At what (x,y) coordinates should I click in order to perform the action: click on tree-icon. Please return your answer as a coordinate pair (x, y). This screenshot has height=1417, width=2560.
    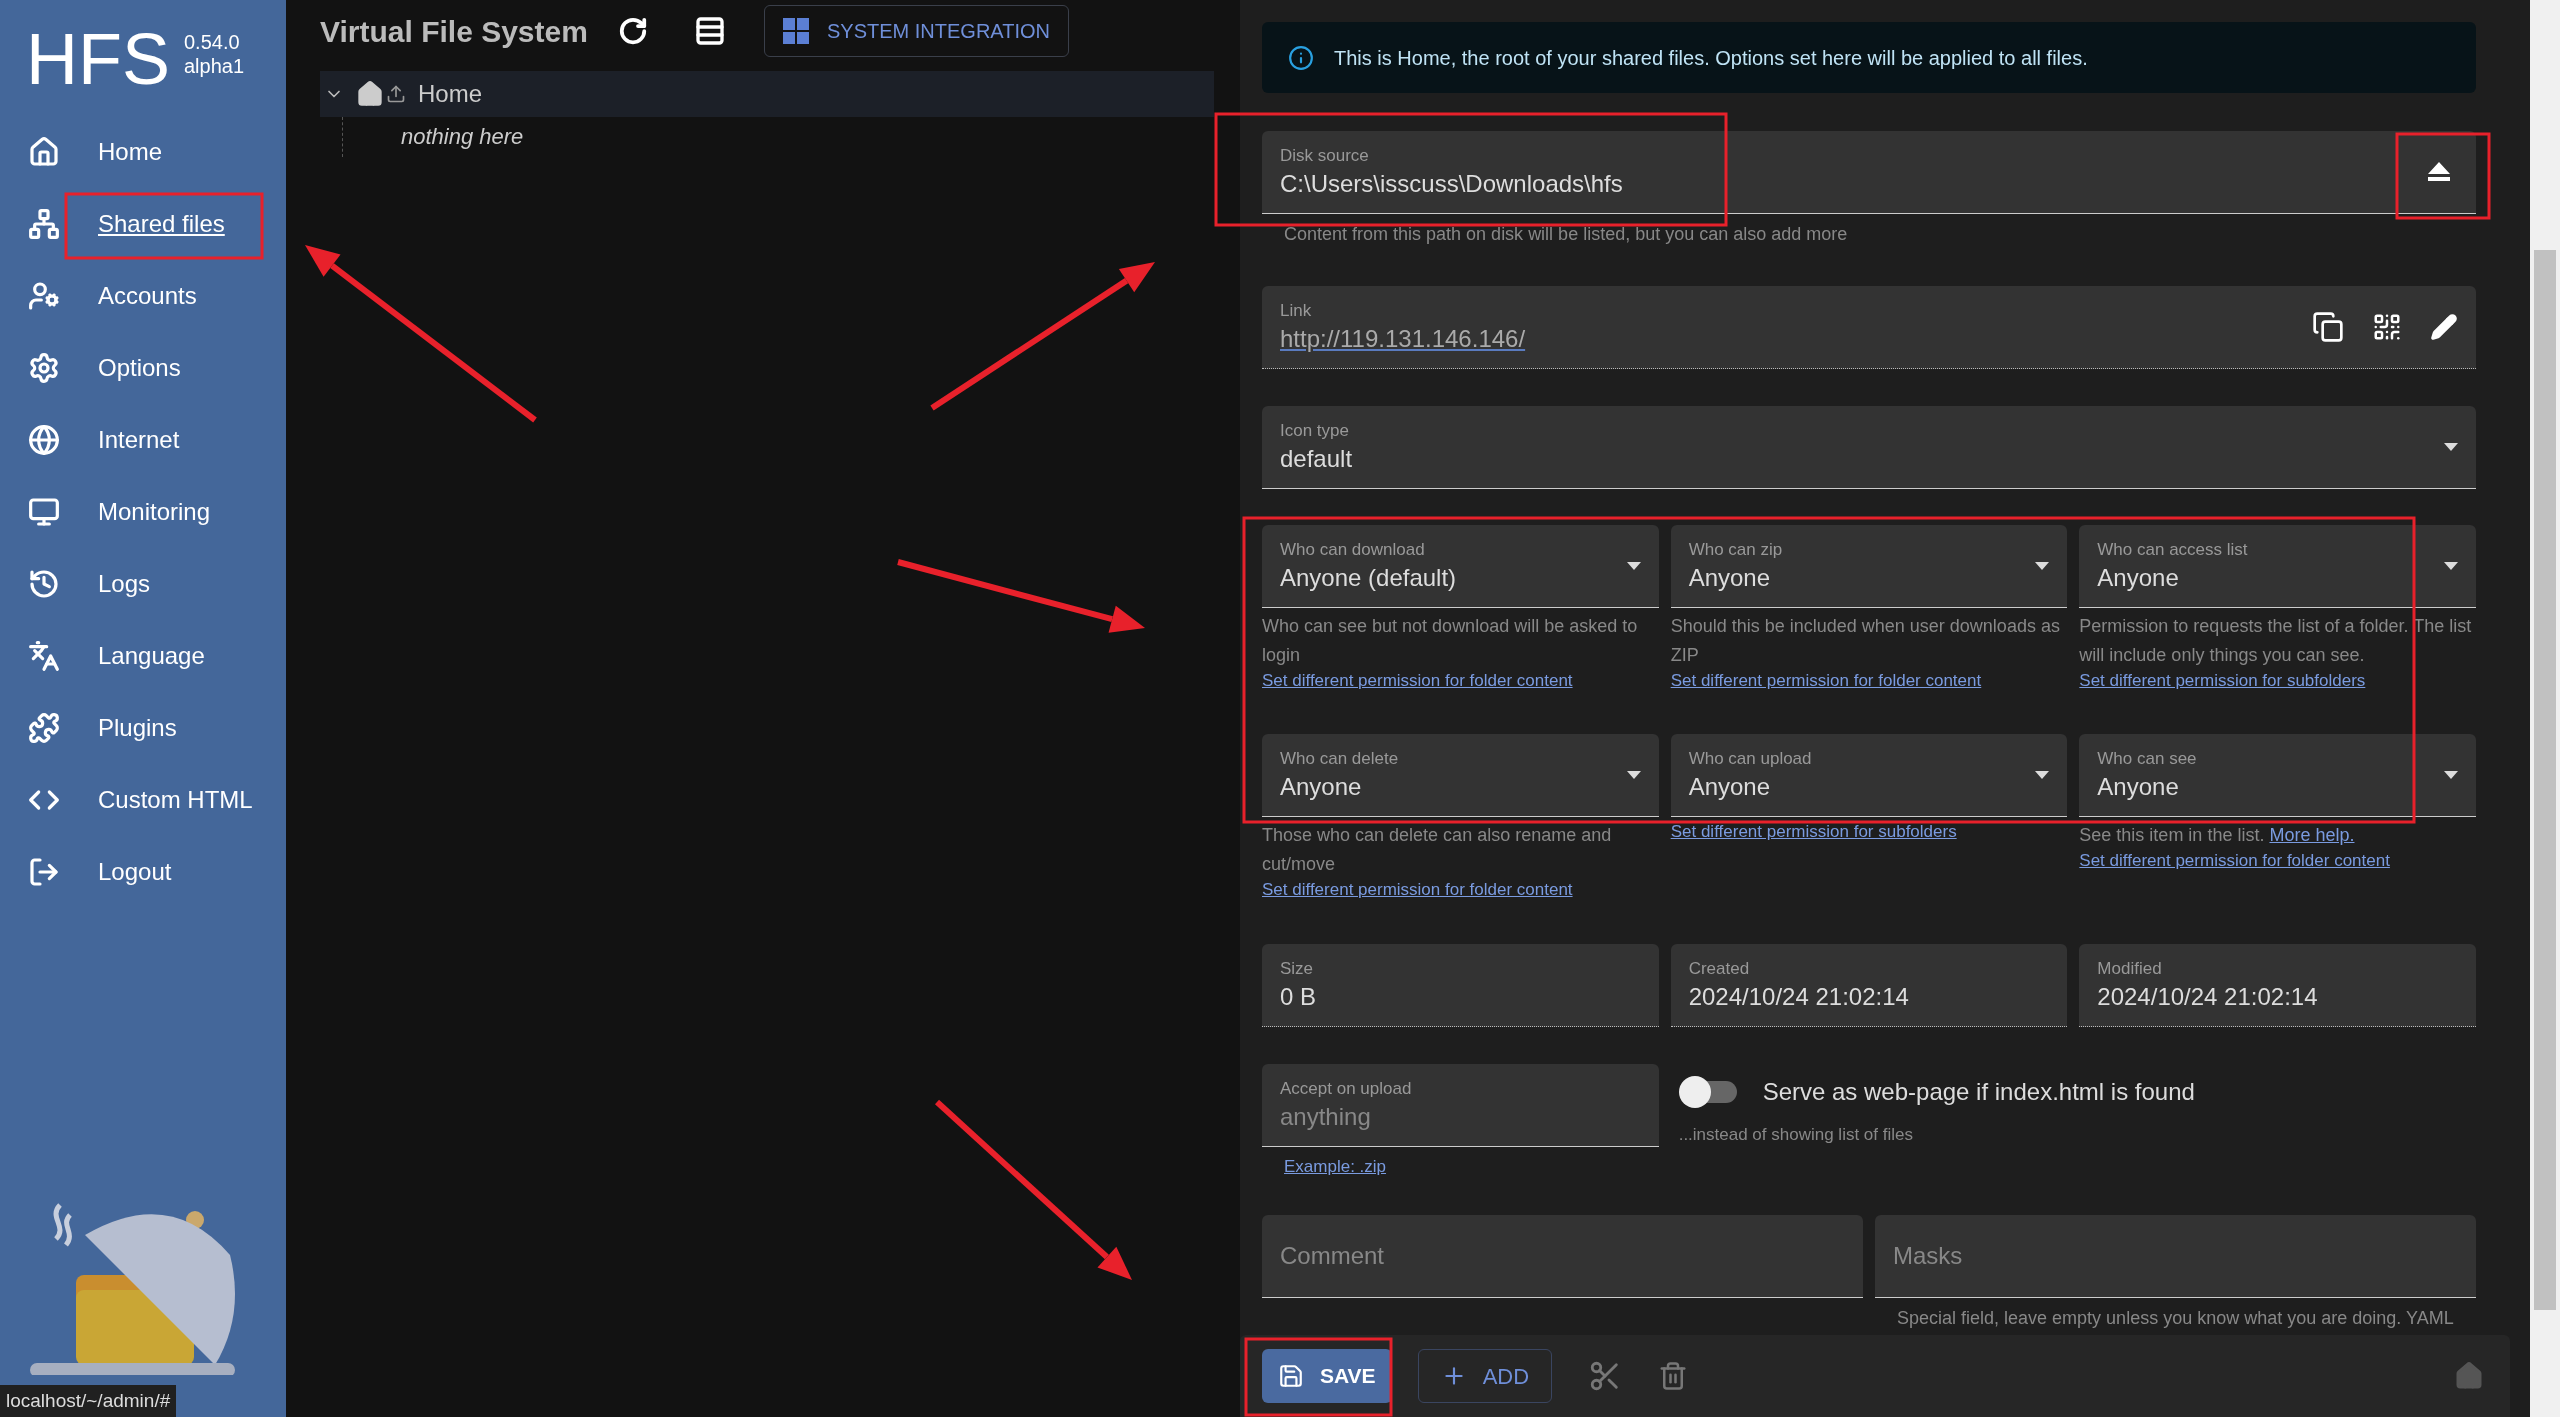
    Looking at the image, I should click on (44, 224).